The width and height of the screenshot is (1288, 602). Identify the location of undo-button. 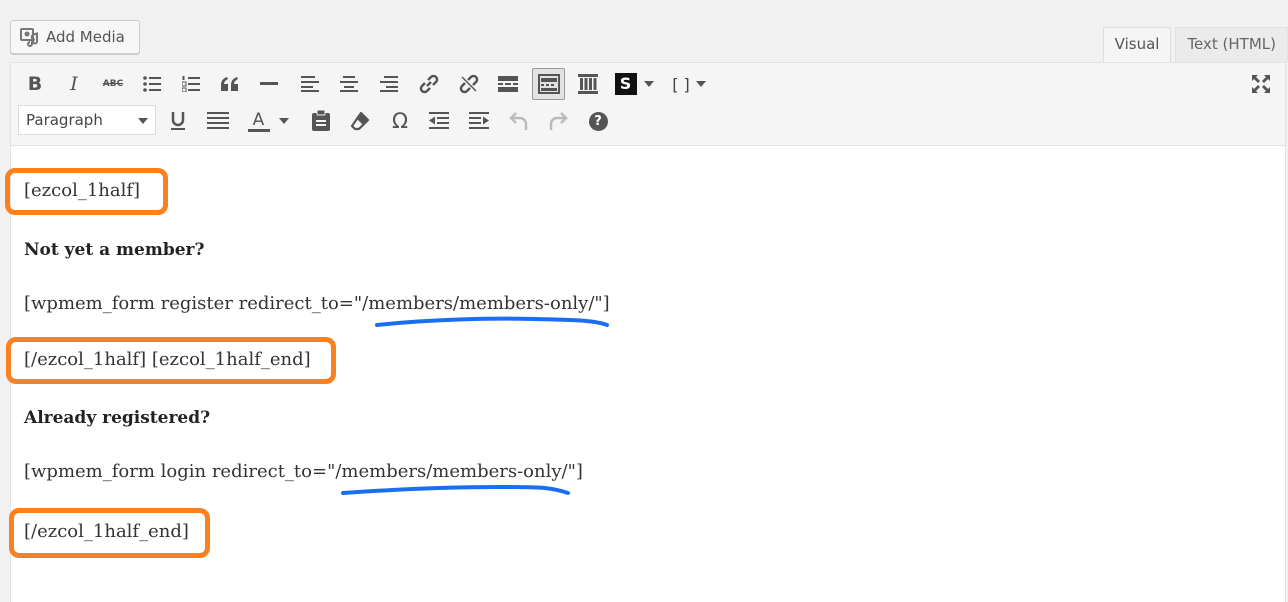
(519, 121).